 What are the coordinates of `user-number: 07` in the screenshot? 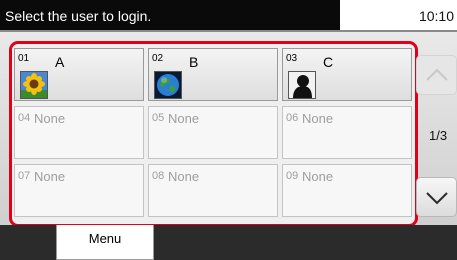 It's located at (24, 176).